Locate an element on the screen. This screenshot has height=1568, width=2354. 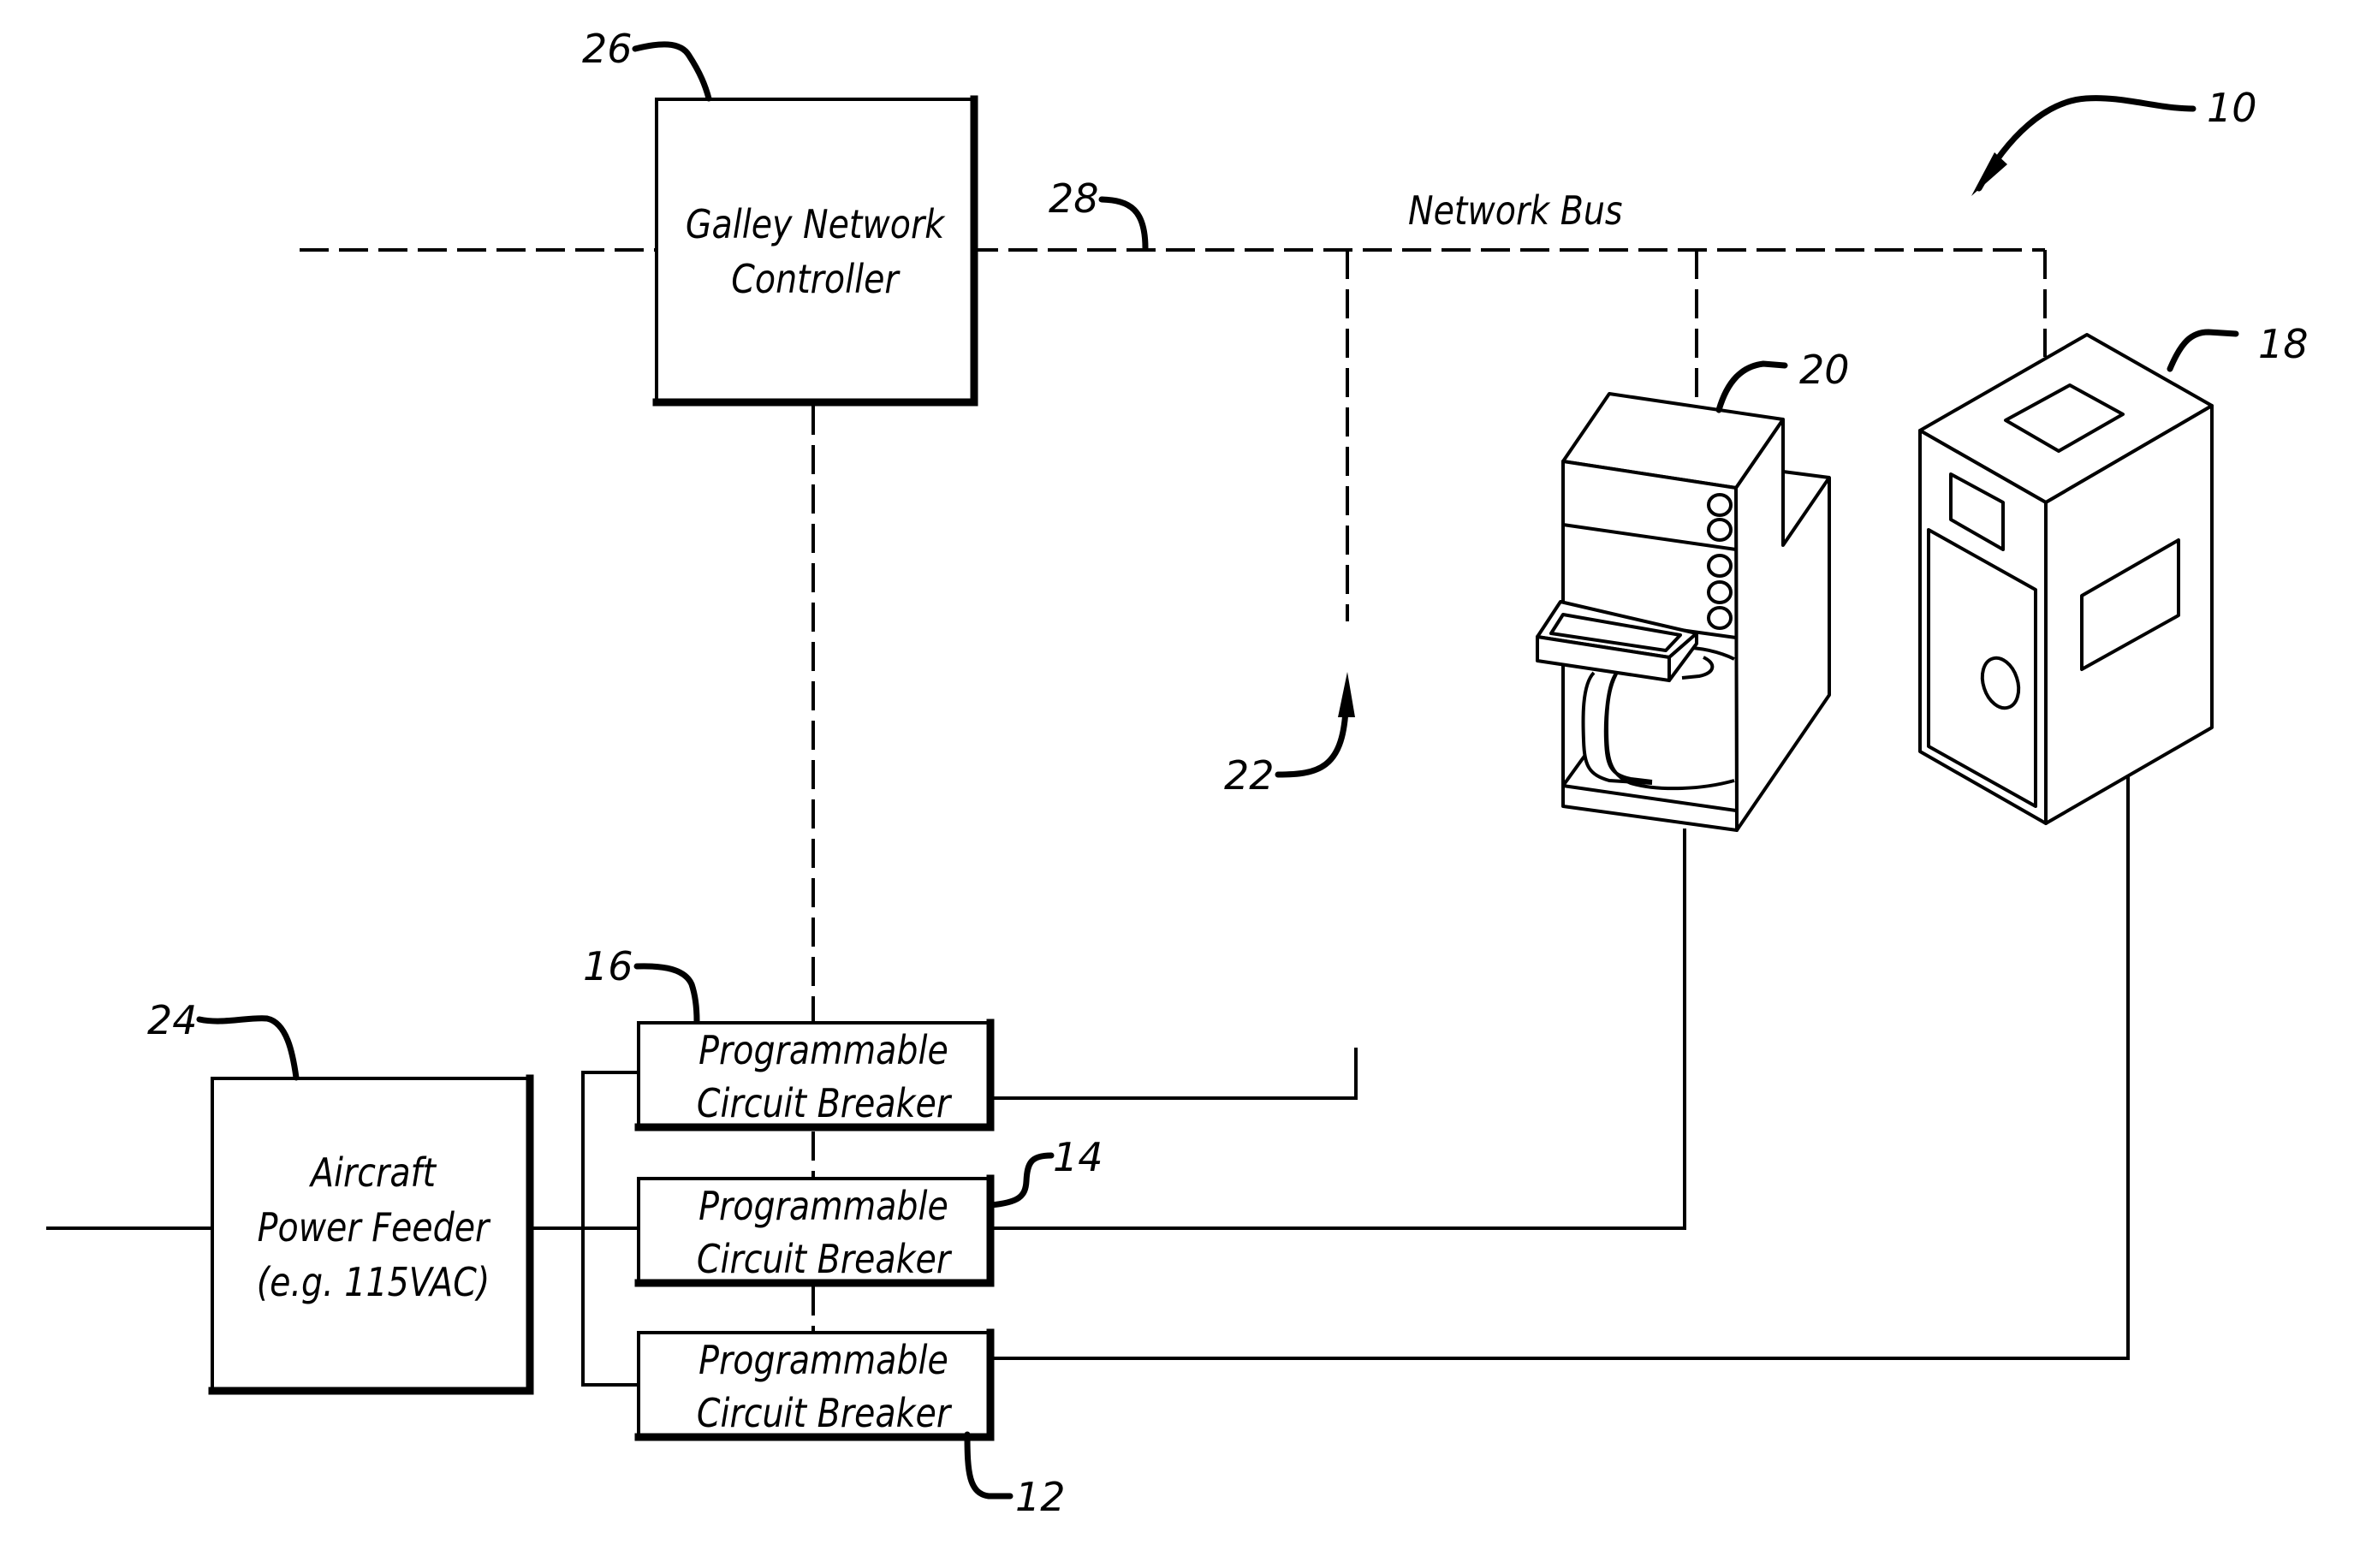
ref-label-22: 22 is located at coordinates (1249, 775).